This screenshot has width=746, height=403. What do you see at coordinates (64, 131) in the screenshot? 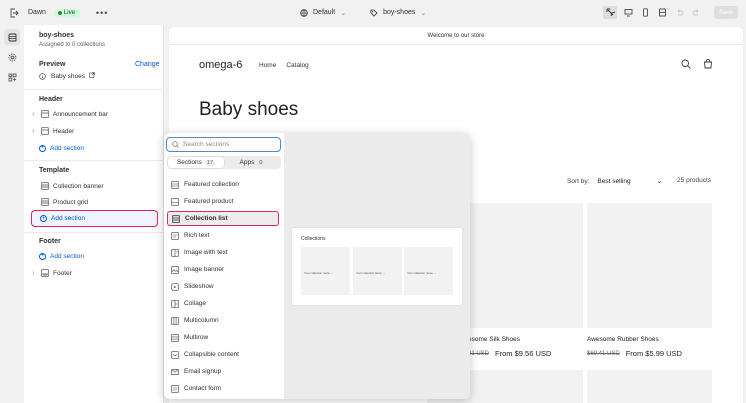
I see `section-item-label: Header` at bounding box center [64, 131].